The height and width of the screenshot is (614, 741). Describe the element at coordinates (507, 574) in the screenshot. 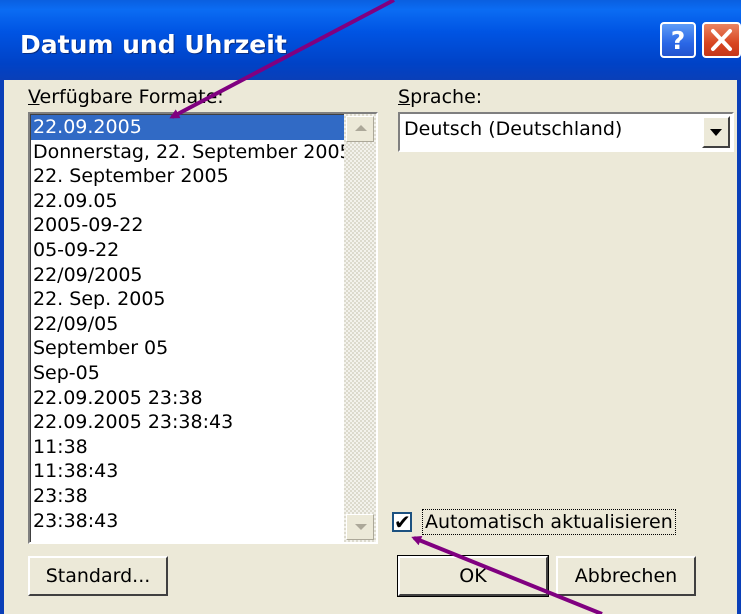

I see `annotation-arrow-bottom` at that location.